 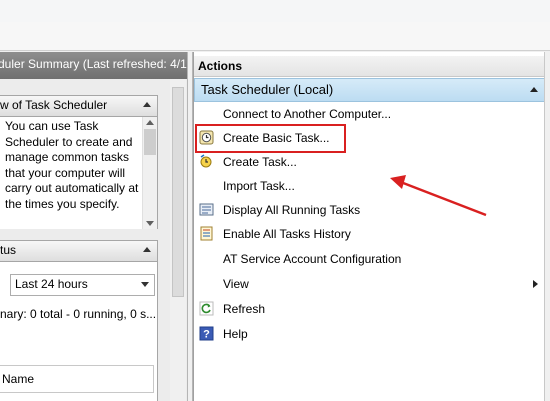 I want to click on overview-section-header: w of Task Scheduler, so click(x=79, y=106).